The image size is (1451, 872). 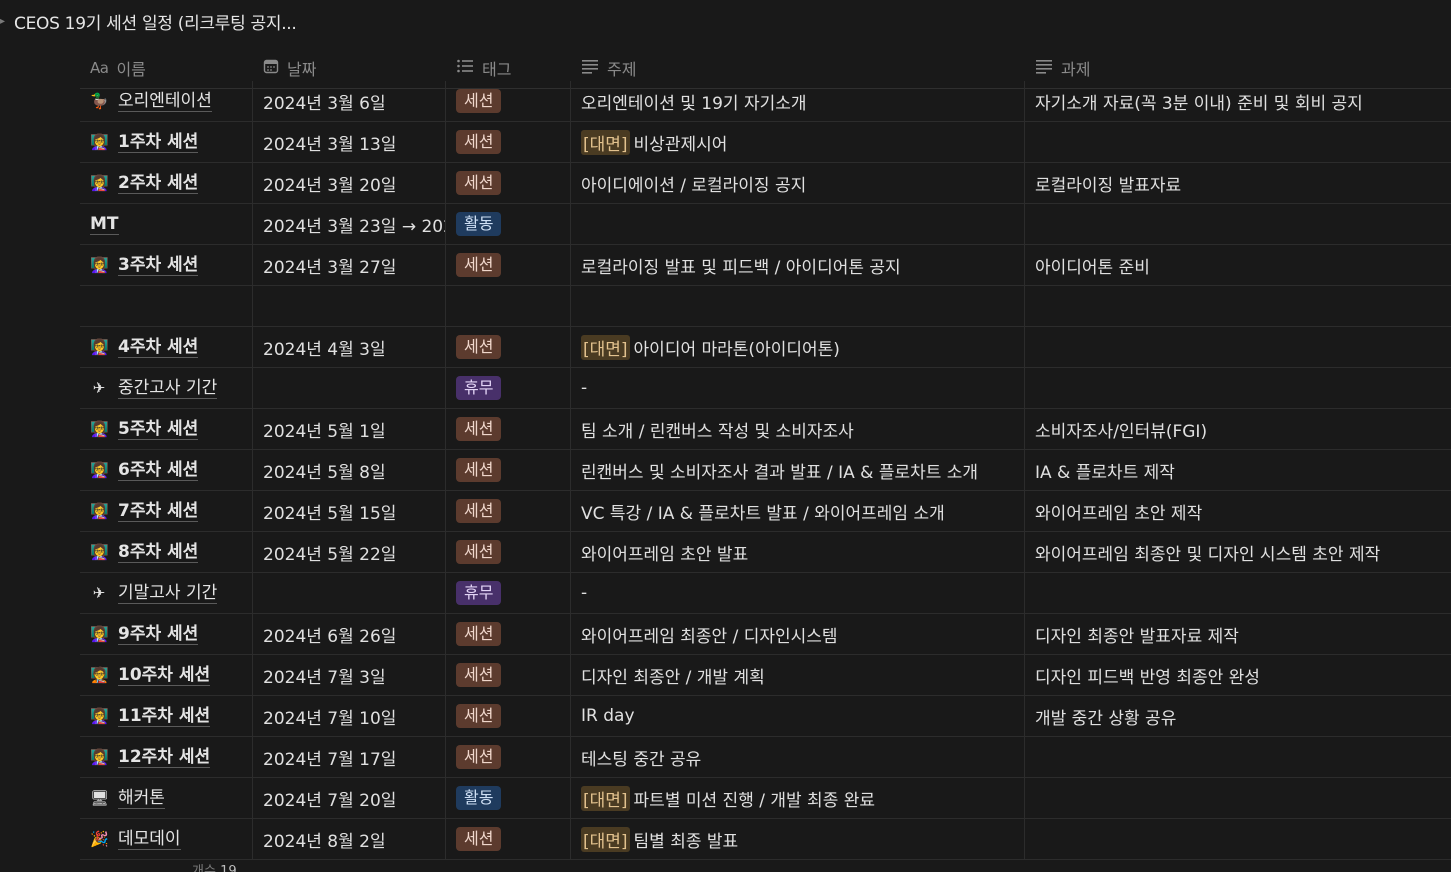 I want to click on cell-name: 👩‍🏫 3주차 세션, so click(x=166, y=265).